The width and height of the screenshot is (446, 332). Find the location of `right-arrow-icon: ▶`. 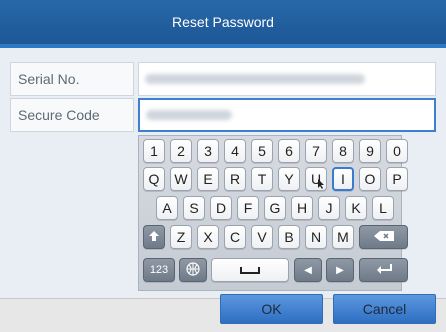

right-arrow-icon: ▶ is located at coordinates (340, 270).